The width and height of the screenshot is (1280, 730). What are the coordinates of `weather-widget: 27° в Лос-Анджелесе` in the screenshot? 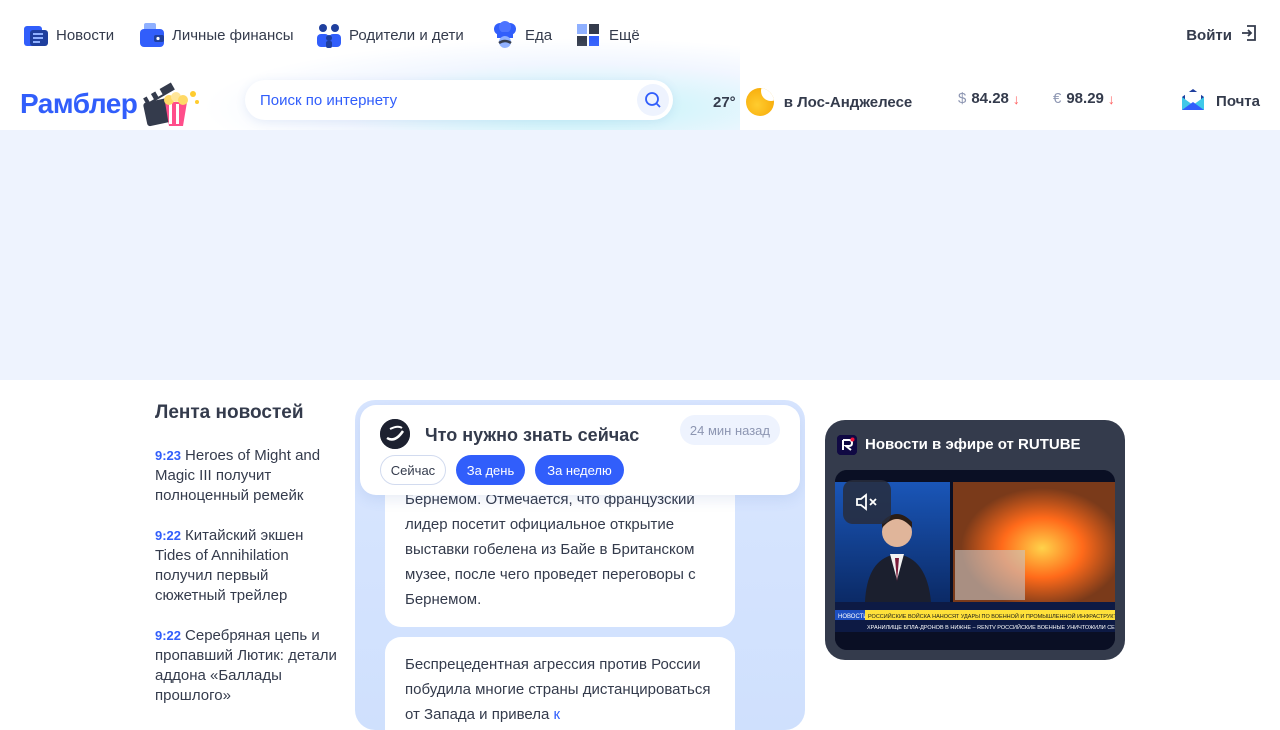 It's located at (812, 102).